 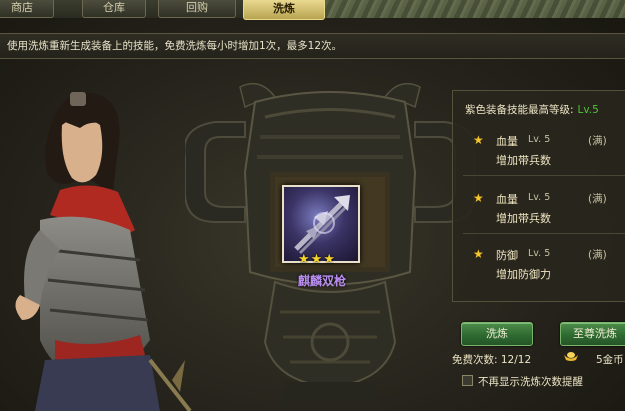 I want to click on tab-refine: 洗炼, so click(x=284, y=10).